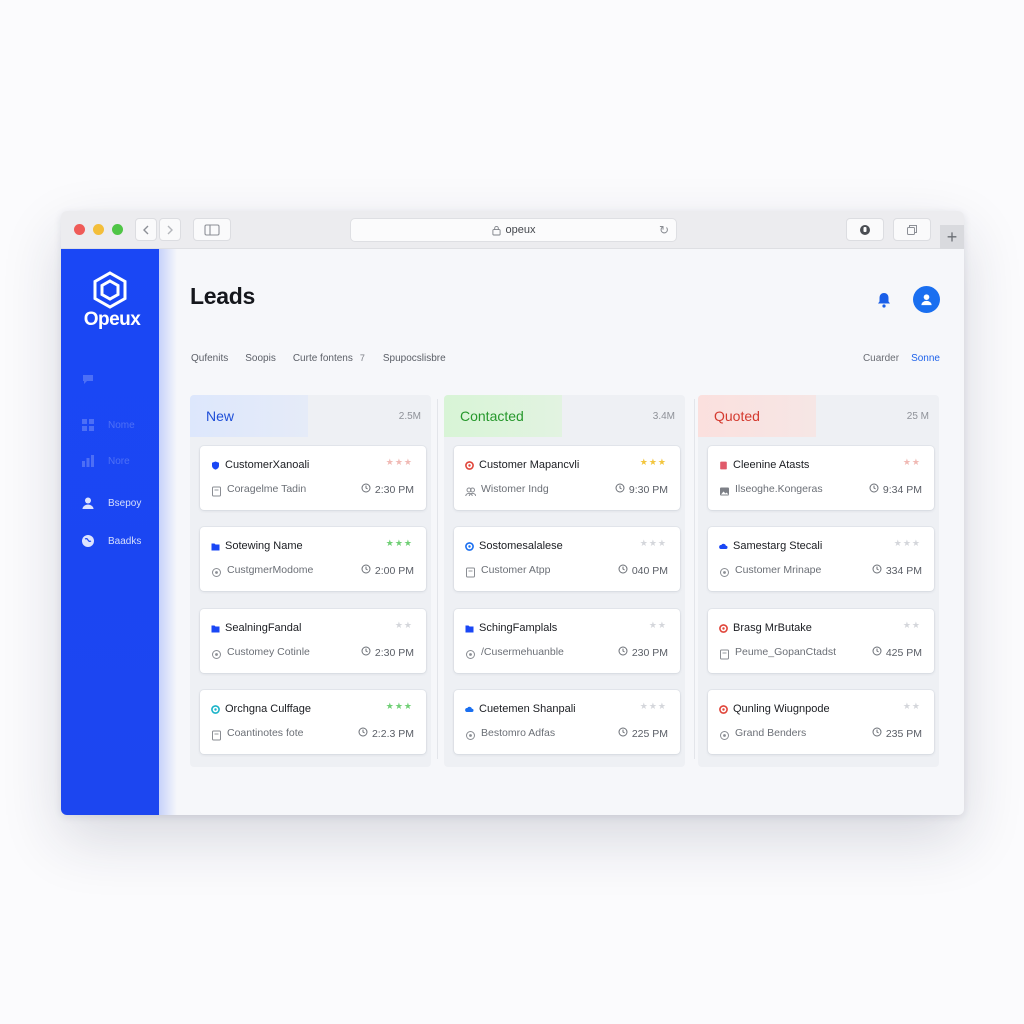 The width and height of the screenshot is (1024, 1024). Describe the element at coordinates (323, 358) in the screenshot. I see `filter-tab: Curte fontens` at that location.